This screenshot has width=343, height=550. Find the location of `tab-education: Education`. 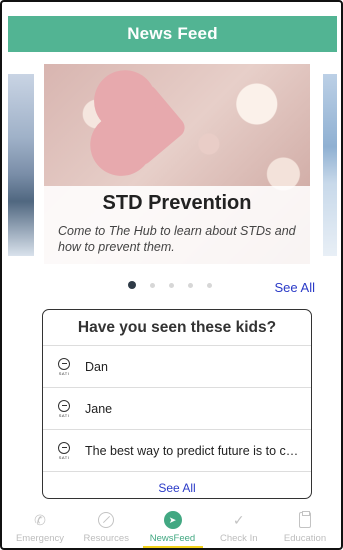

tab-education: Education is located at coordinates (305, 527).